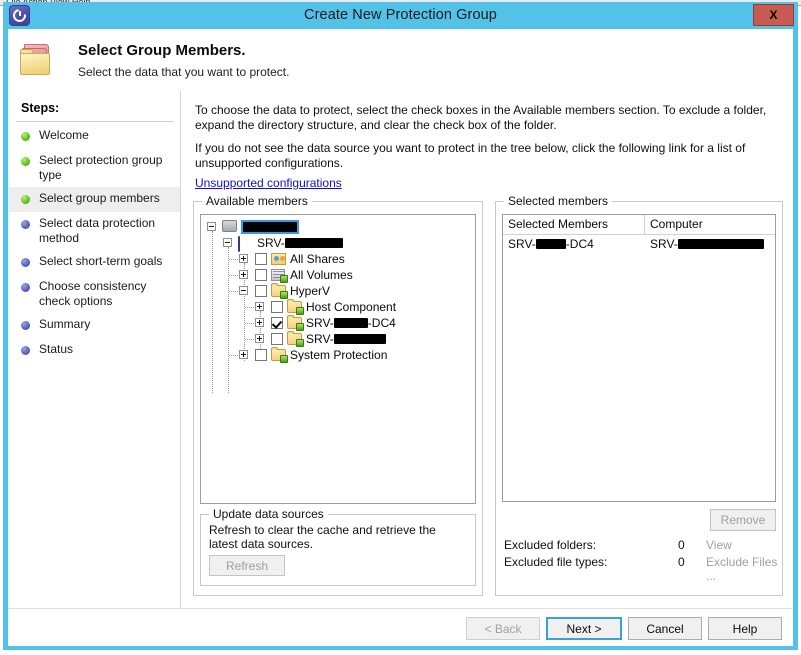 This screenshot has width=801, height=655. What do you see at coordinates (556, 562) in the screenshot?
I see `excluded-file-types-label: Excluded file types:` at bounding box center [556, 562].